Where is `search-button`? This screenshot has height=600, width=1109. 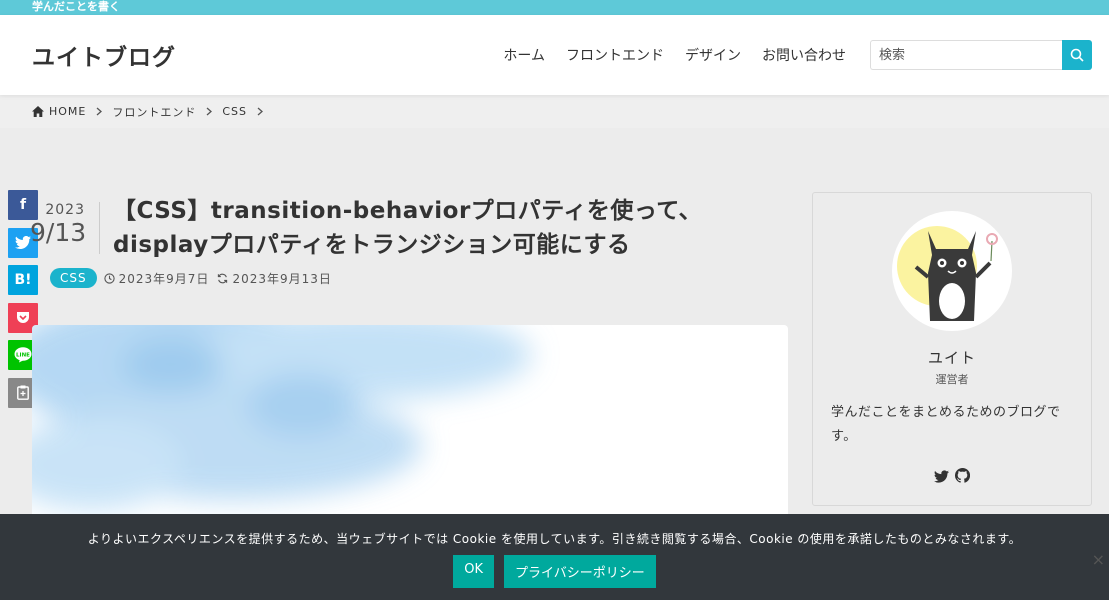 search-button is located at coordinates (1077, 55).